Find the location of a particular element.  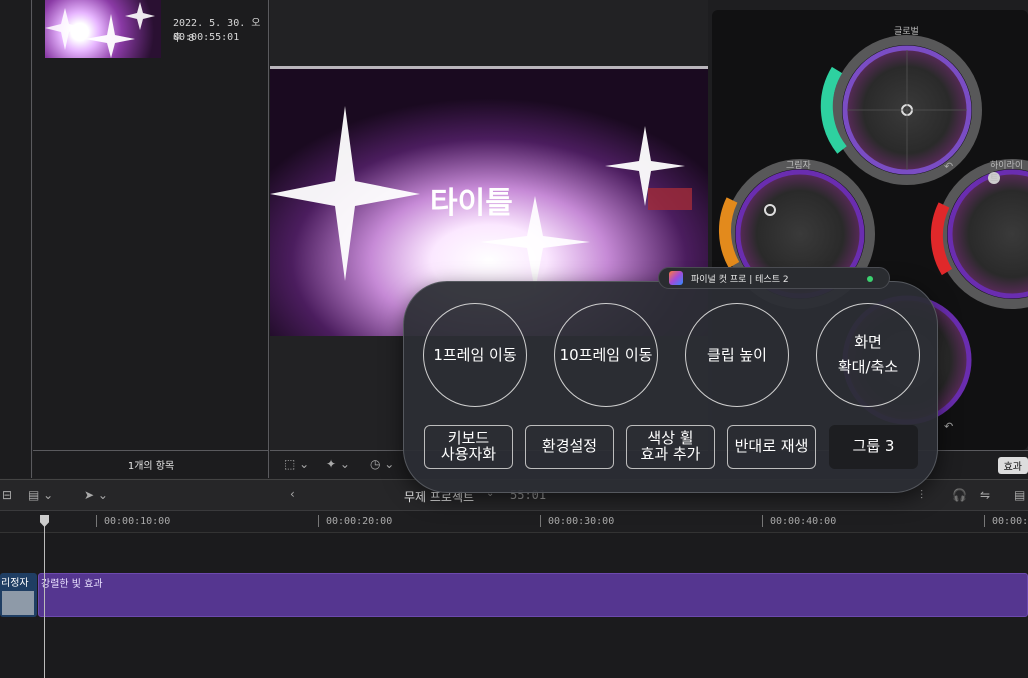

playhead is located at coordinates (44, 596).